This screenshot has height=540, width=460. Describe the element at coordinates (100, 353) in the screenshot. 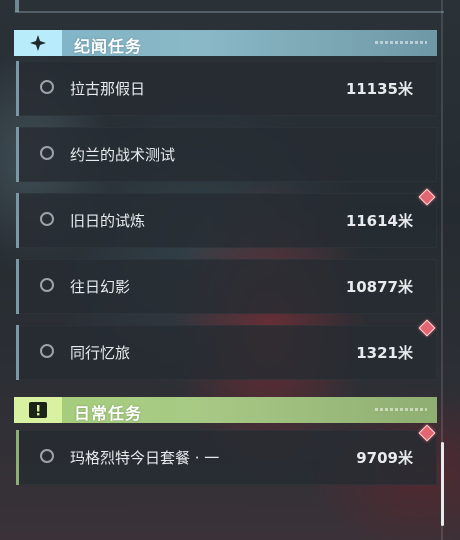

I see `quest-name: 同行忆旅` at that location.